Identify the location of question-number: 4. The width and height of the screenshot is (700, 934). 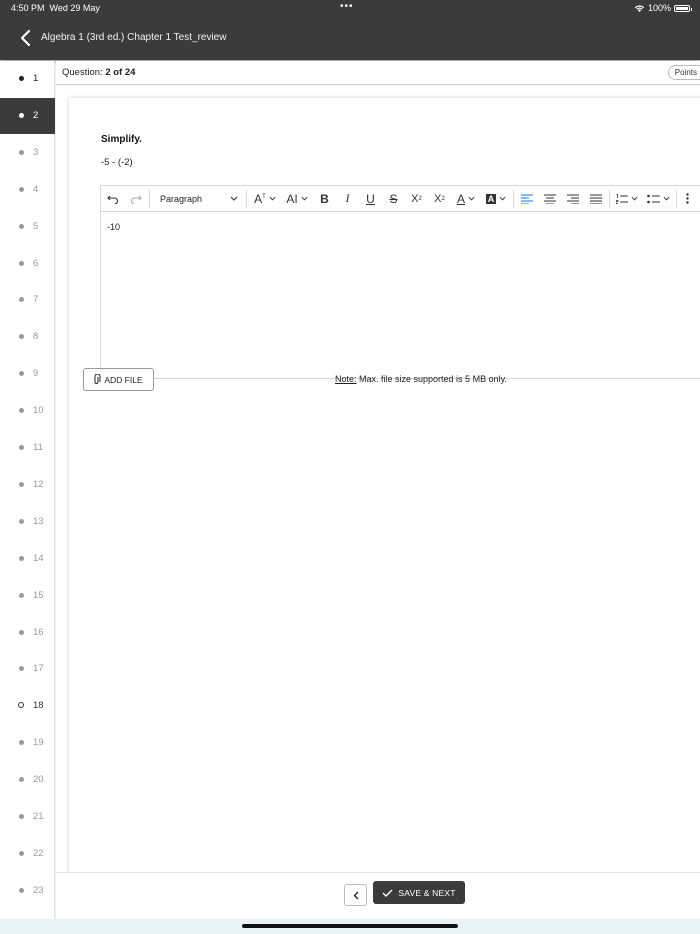
(36, 189).